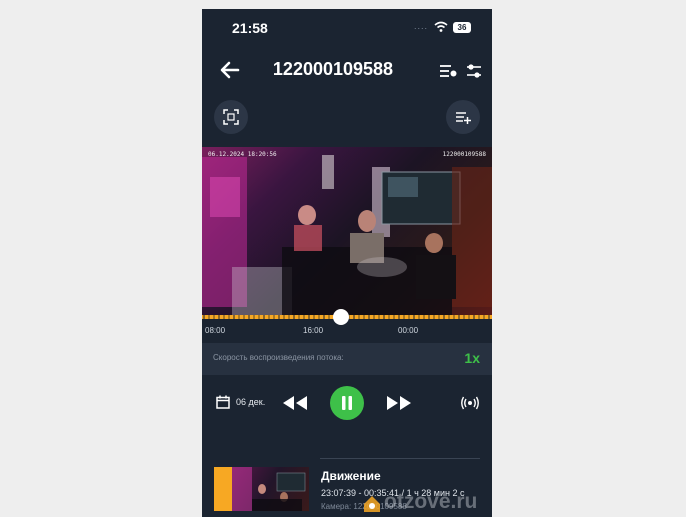 This screenshot has width=686, height=517. I want to click on playback-controls: 06 дек., so click(347, 403).